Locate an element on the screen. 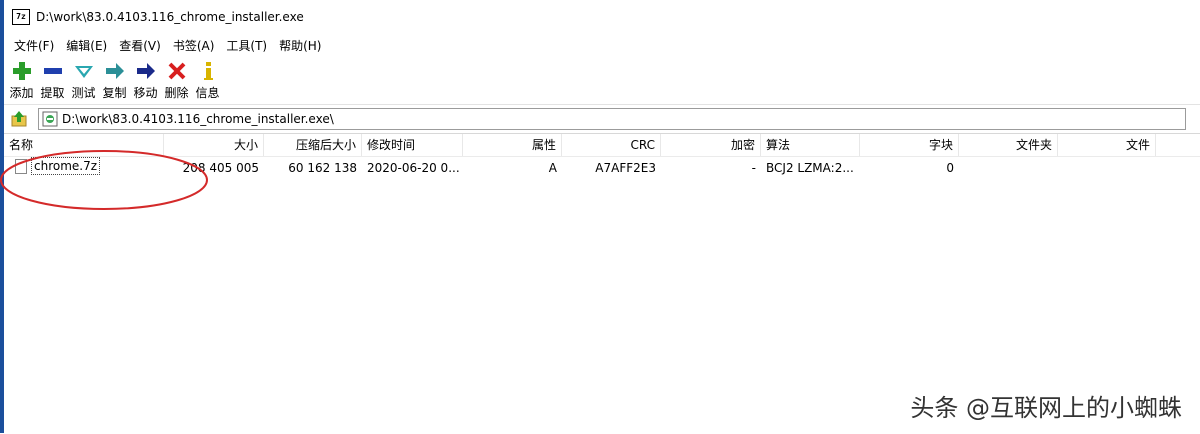 The height and width of the screenshot is (434, 1200). column-modified: 修改时间 is located at coordinates (412, 145).